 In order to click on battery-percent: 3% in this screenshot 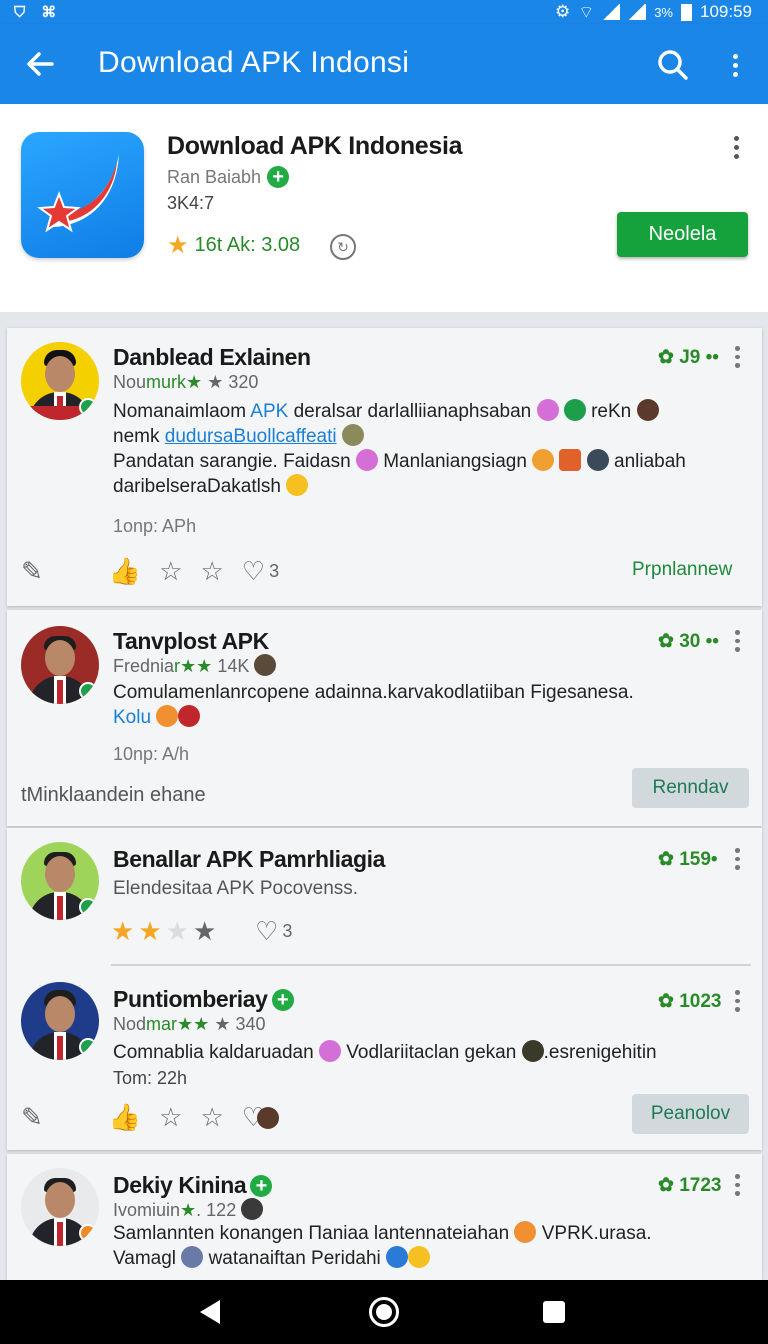, I will do `click(663, 12)`.